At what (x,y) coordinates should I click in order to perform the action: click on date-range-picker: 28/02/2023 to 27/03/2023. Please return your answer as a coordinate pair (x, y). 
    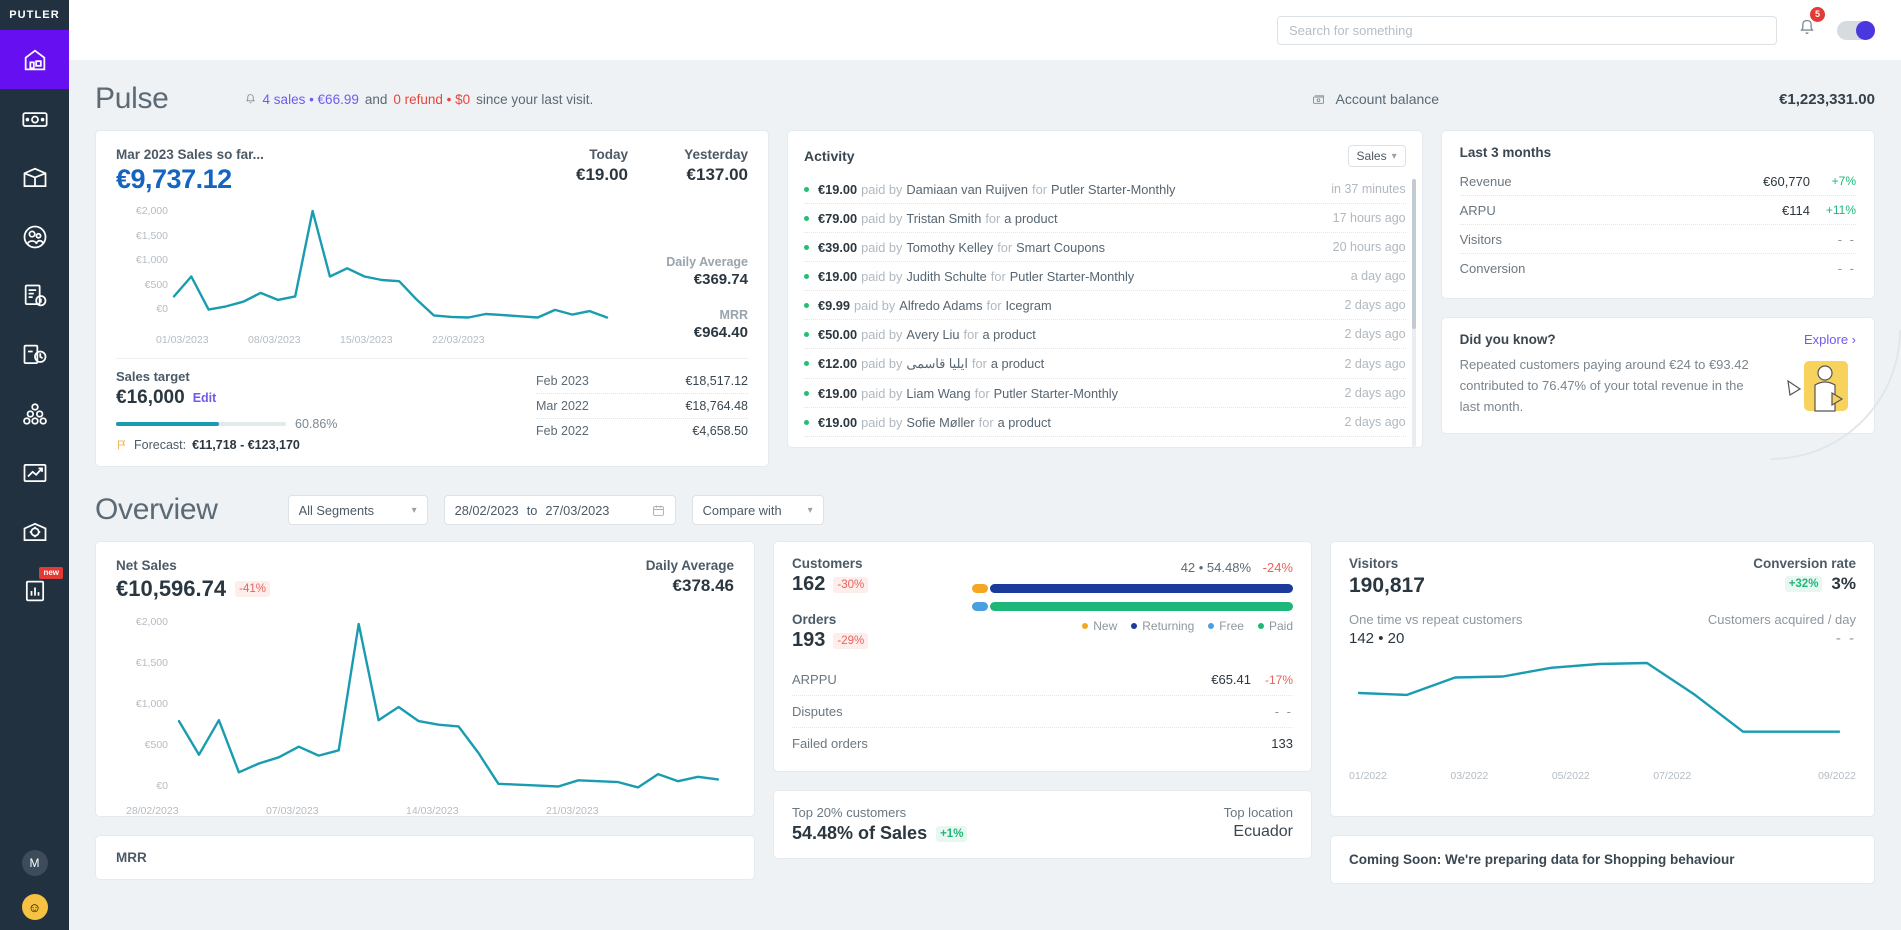
    Looking at the image, I should click on (559, 510).